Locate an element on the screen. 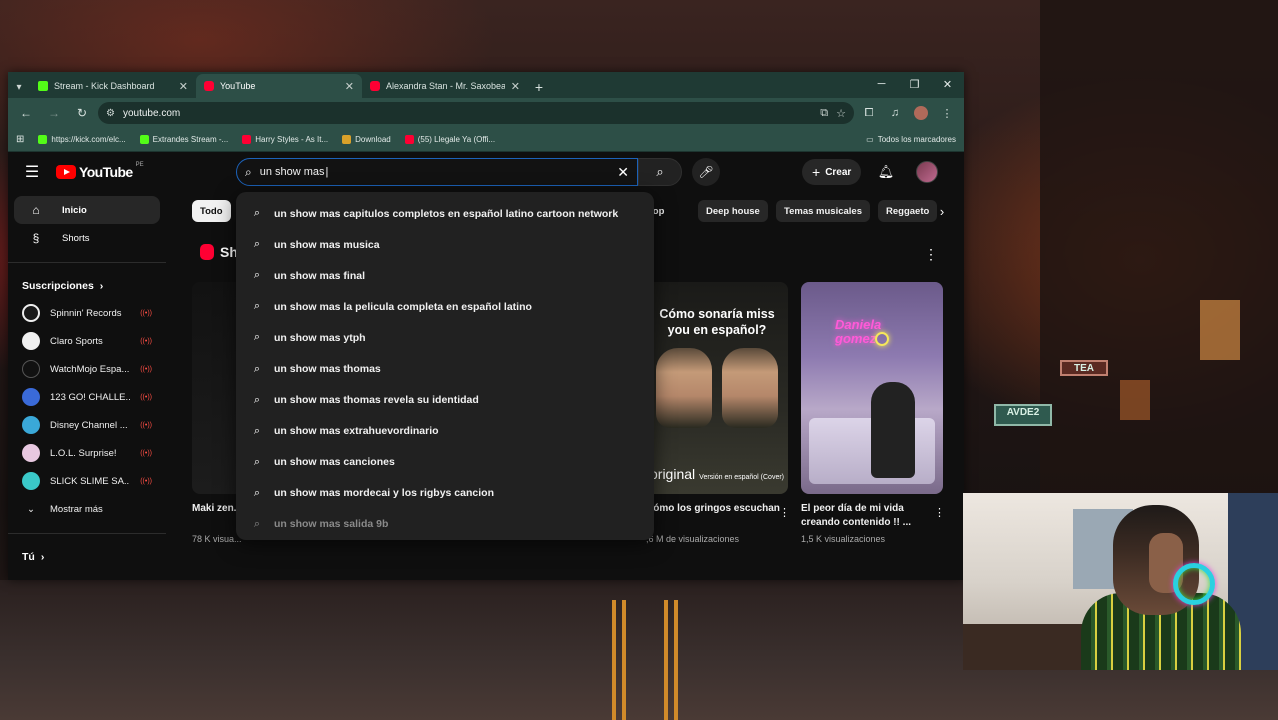 Image resolution: width=1278 pixels, height=720 pixels. suggestion-item: ⌕ un show mas musica is located at coordinates (445, 244).